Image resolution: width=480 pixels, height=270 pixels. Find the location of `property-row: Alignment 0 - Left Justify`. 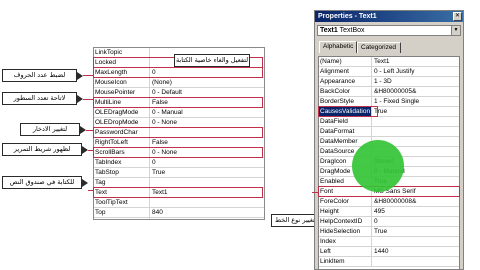

property-row: Alignment 0 - Left Justify is located at coordinates (389, 72).